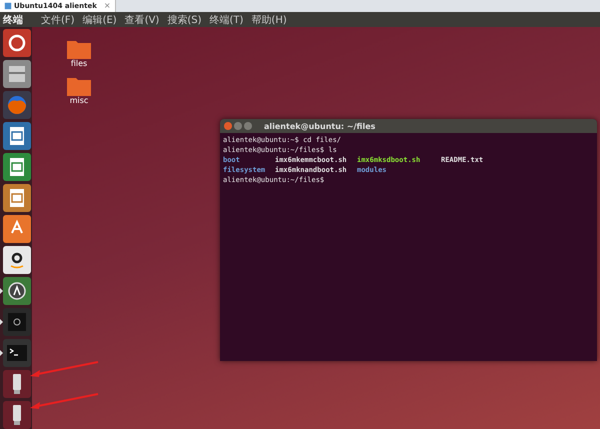  I want to click on menu-item: 搜索(S), so click(184, 19).